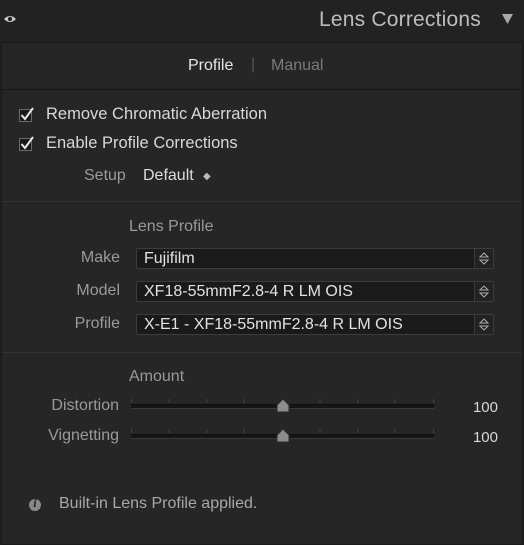 This screenshot has width=524, height=545. Describe the element at coordinates (105, 175) in the screenshot. I see `setup-label: Setup` at that location.